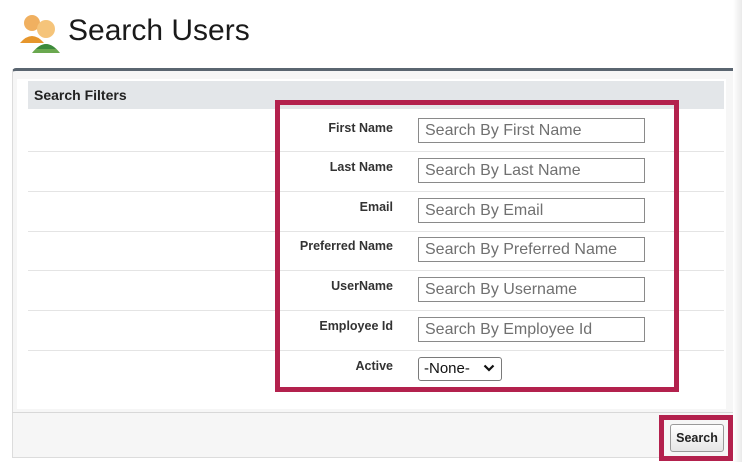  Describe the element at coordinates (159, 30) in the screenshot. I see `page-title: Search Users` at that location.